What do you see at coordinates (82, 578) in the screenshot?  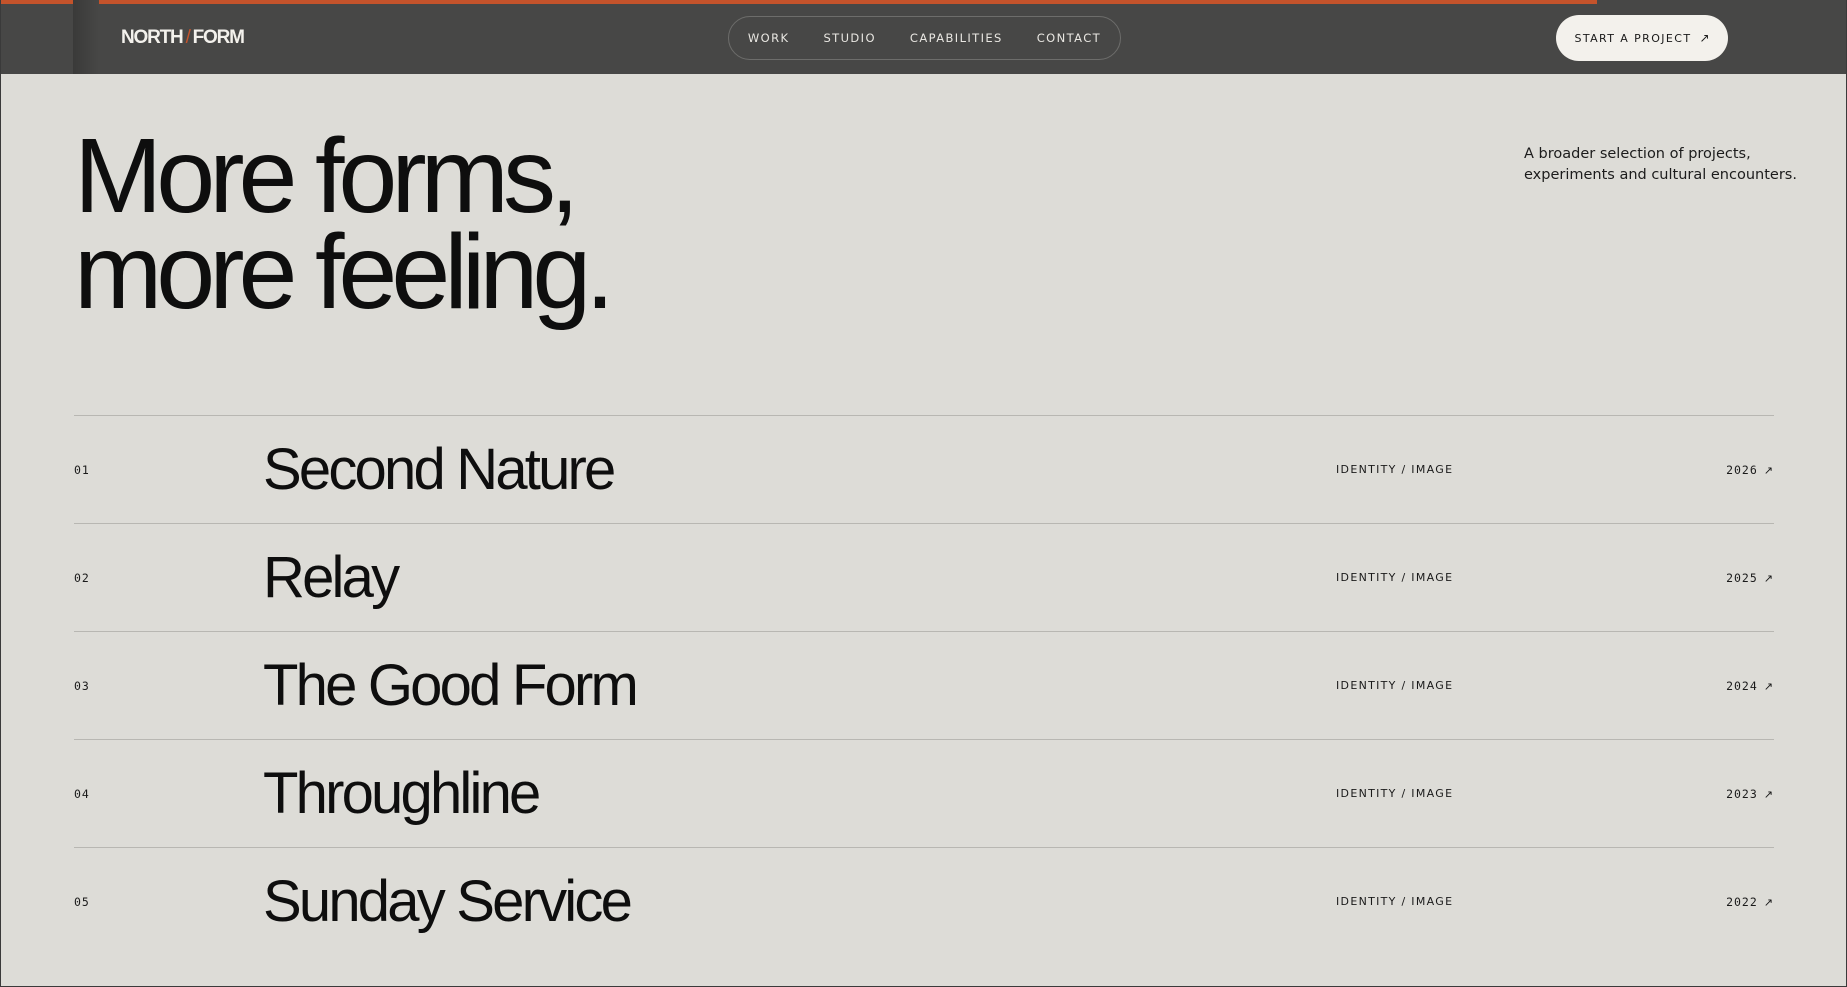 I see `project-index: 02` at bounding box center [82, 578].